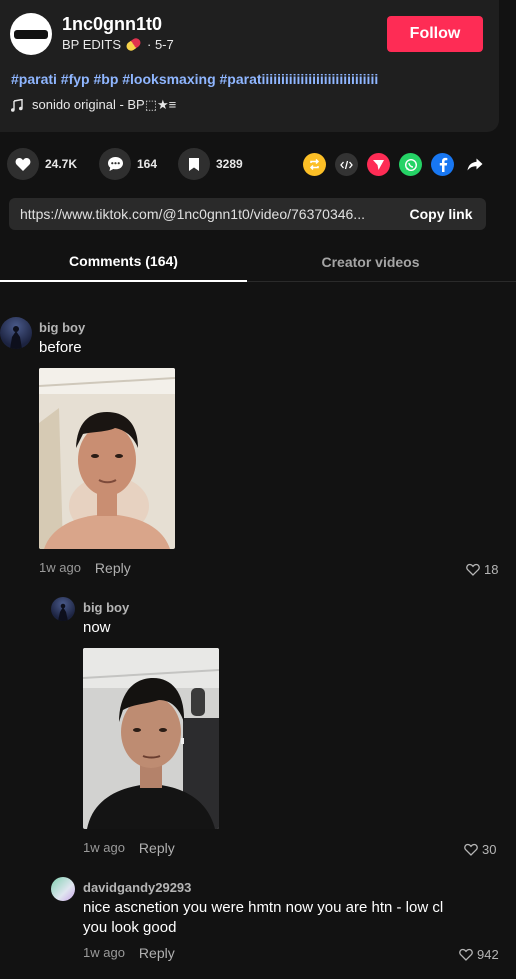 This screenshot has height=979, width=516. Describe the element at coordinates (229, 164) in the screenshot. I see `save-count: 3289` at that location.